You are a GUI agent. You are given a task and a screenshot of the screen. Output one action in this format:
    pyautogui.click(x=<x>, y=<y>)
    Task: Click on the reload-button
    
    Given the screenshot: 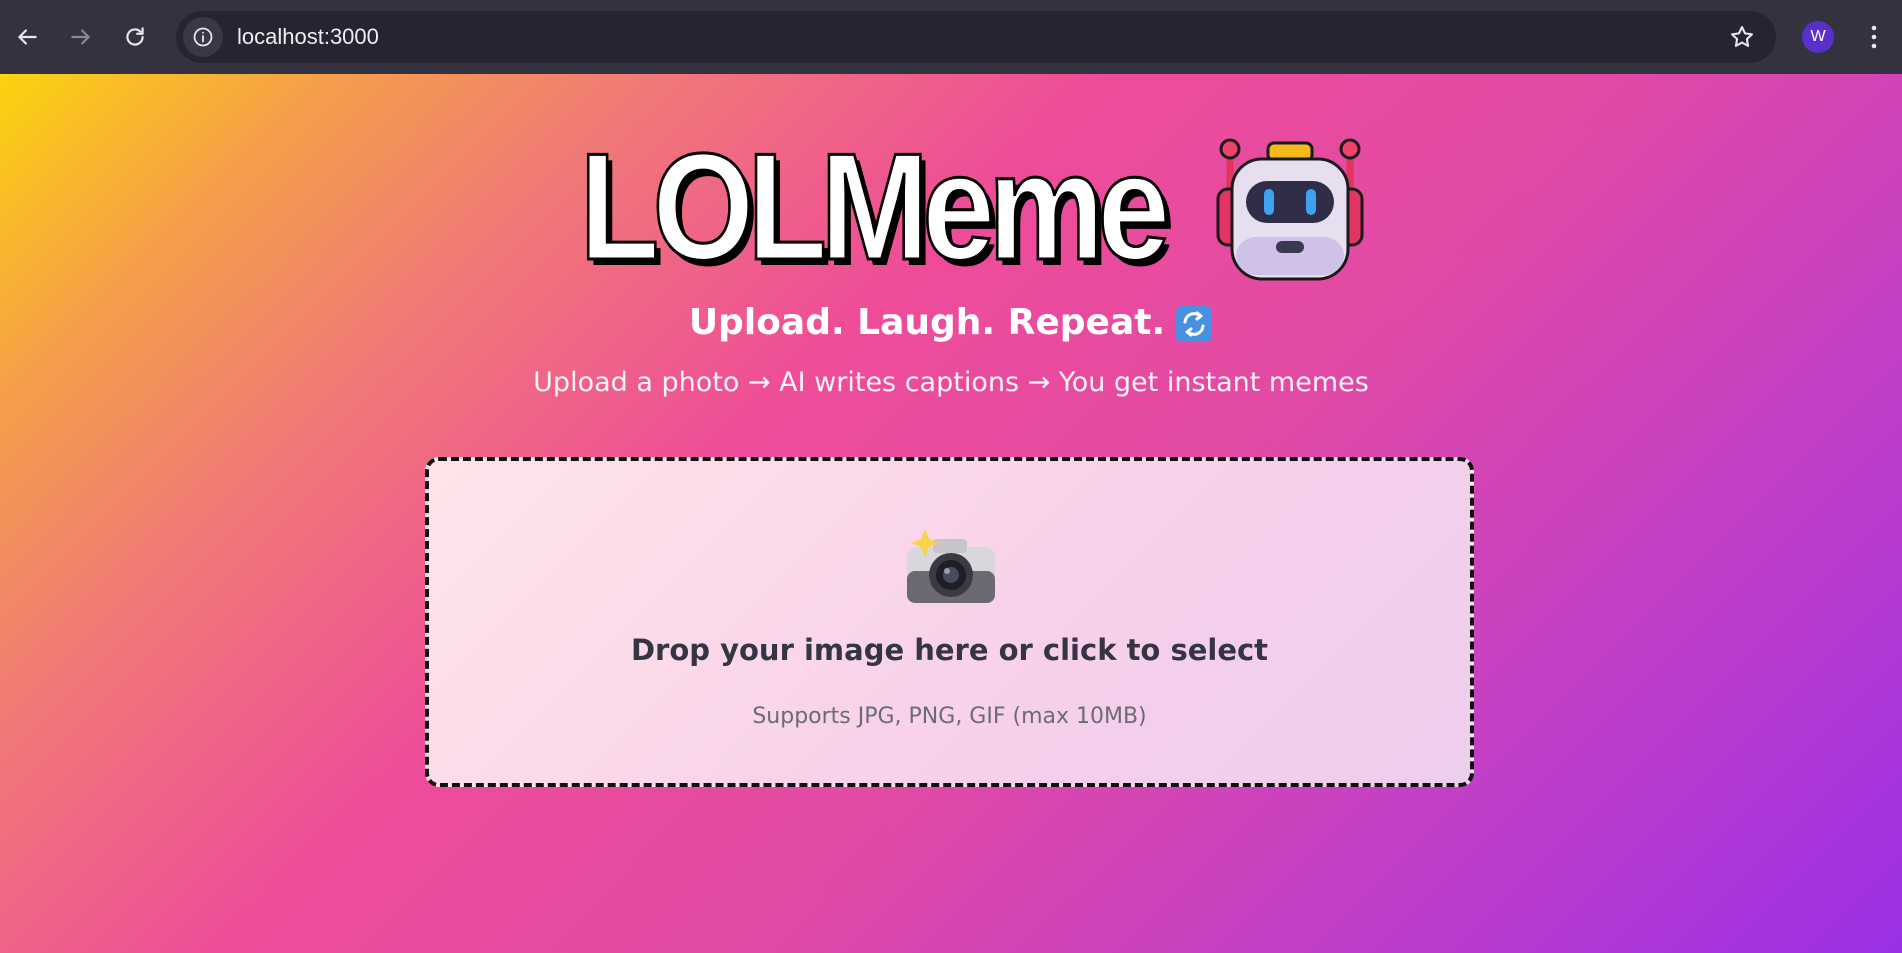 What is the action you would take?
    pyautogui.click(x=135, y=37)
    